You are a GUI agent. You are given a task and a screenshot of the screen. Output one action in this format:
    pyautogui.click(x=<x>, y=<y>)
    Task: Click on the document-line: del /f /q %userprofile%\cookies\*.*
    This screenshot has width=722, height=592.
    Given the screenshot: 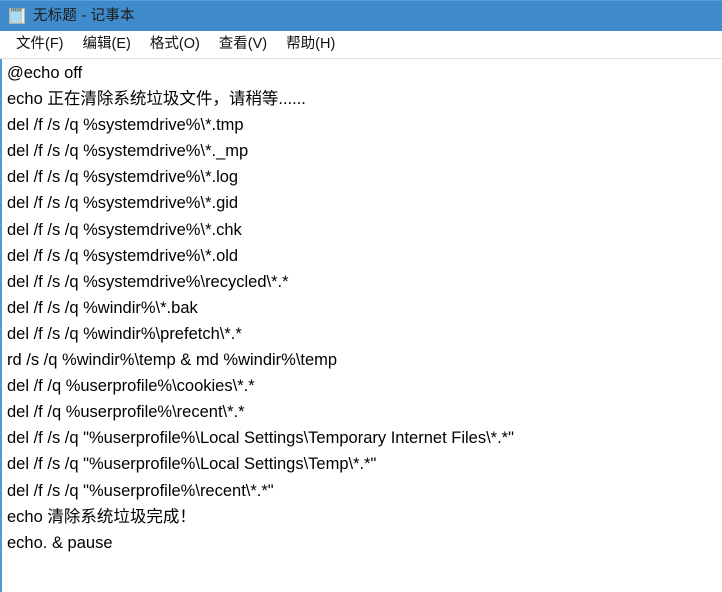 What is the action you would take?
    pyautogui.click(x=131, y=386)
    